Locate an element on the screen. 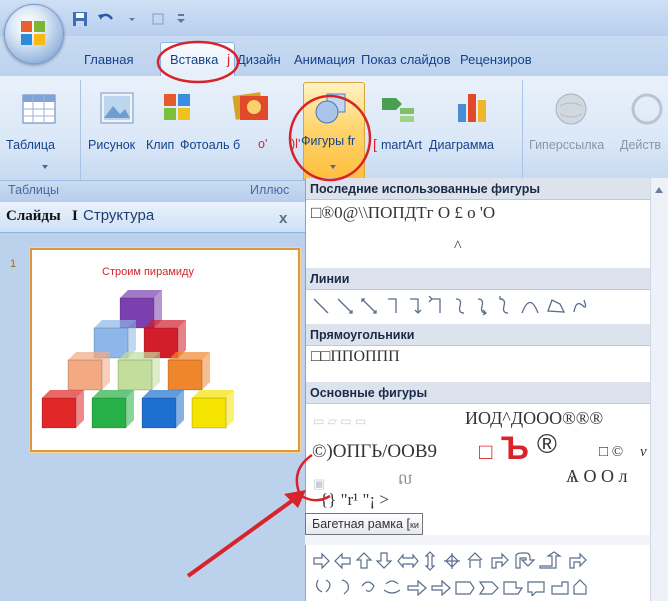 The height and width of the screenshot is (601, 668). basic-shapes-row-2-end: □ © is located at coordinates (611, 452).